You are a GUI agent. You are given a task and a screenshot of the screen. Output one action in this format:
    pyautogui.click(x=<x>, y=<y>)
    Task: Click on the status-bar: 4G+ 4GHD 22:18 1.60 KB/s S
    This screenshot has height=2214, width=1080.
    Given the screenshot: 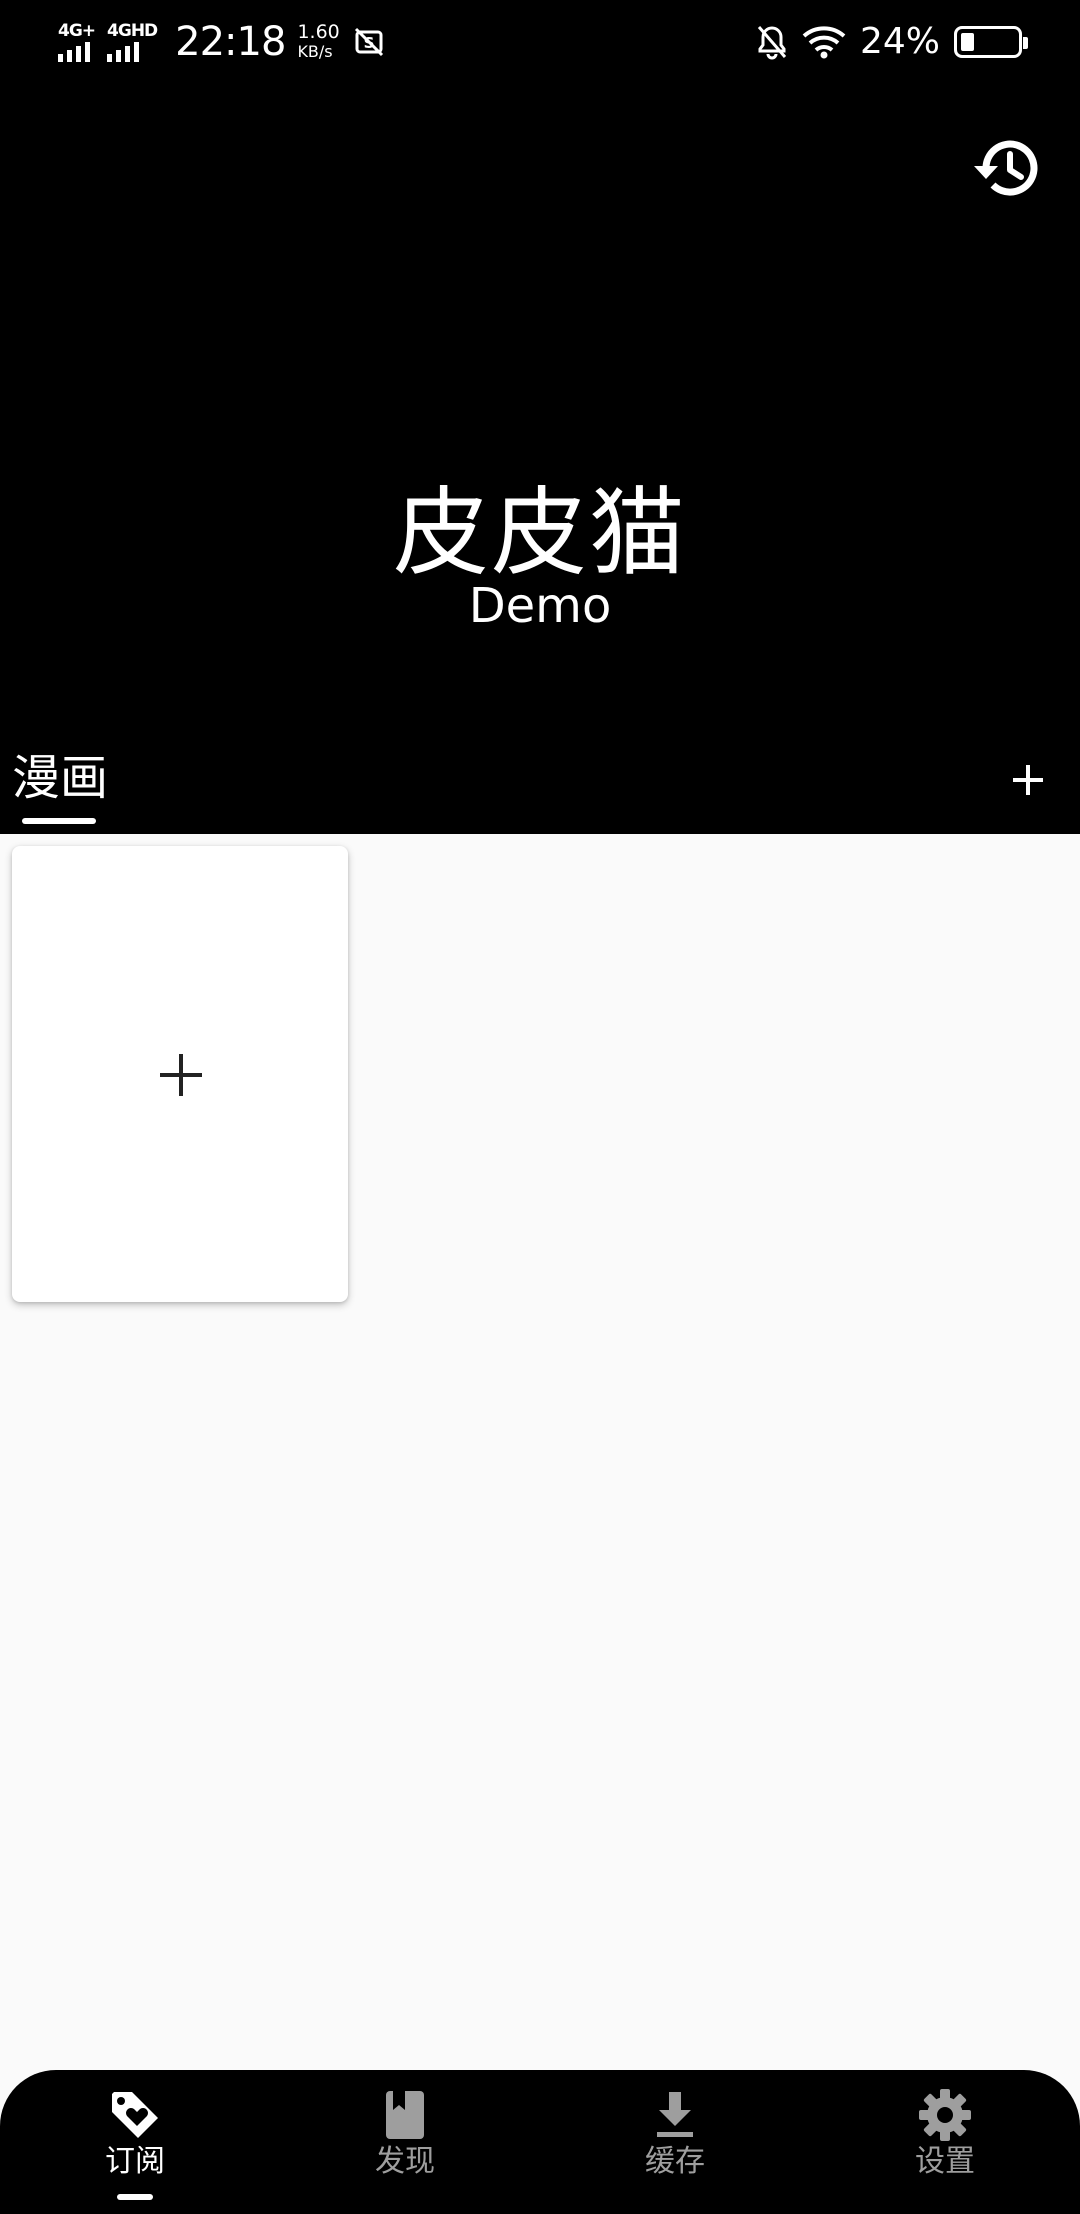 What is the action you would take?
    pyautogui.click(x=540, y=44)
    